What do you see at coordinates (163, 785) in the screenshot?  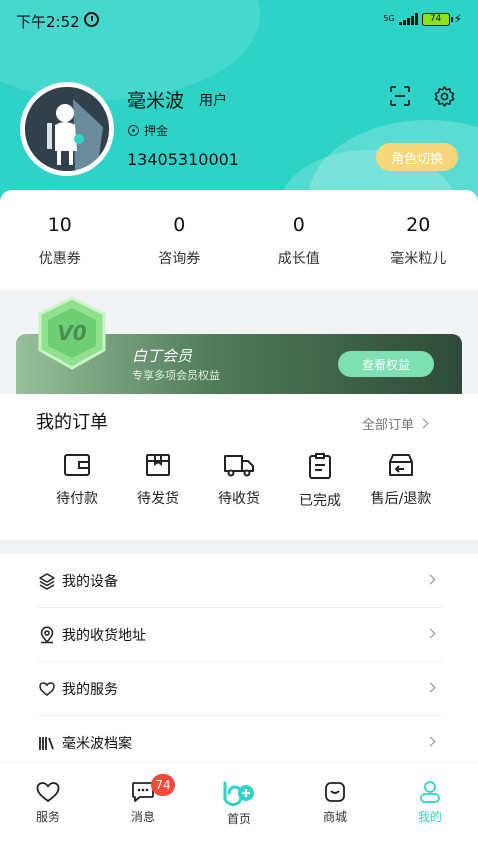 I see `unread-badge: 74` at bounding box center [163, 785].